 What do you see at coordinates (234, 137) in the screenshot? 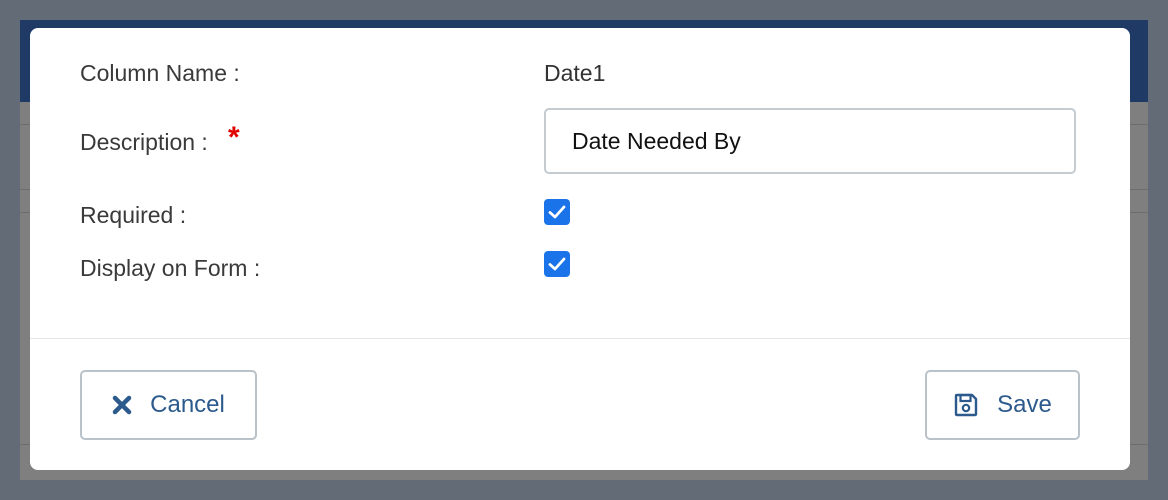
I see `required-star: *` at bounding box center [234, 137].